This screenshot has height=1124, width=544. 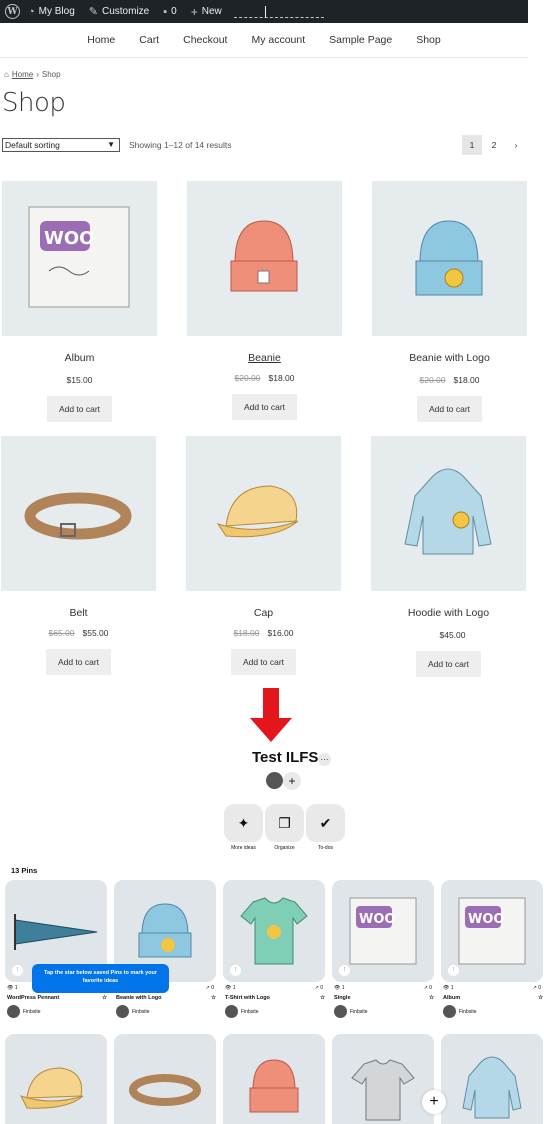 I want to click on page-1: 1, so click(x=472, y=145).